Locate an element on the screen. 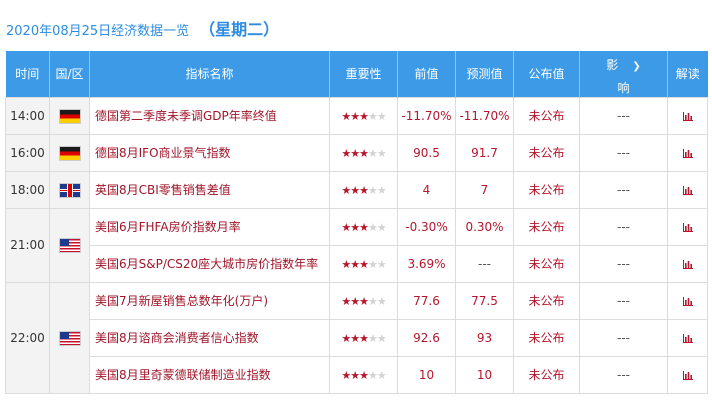  forecast-value: -11.70% is located at coordinates (484, 115).